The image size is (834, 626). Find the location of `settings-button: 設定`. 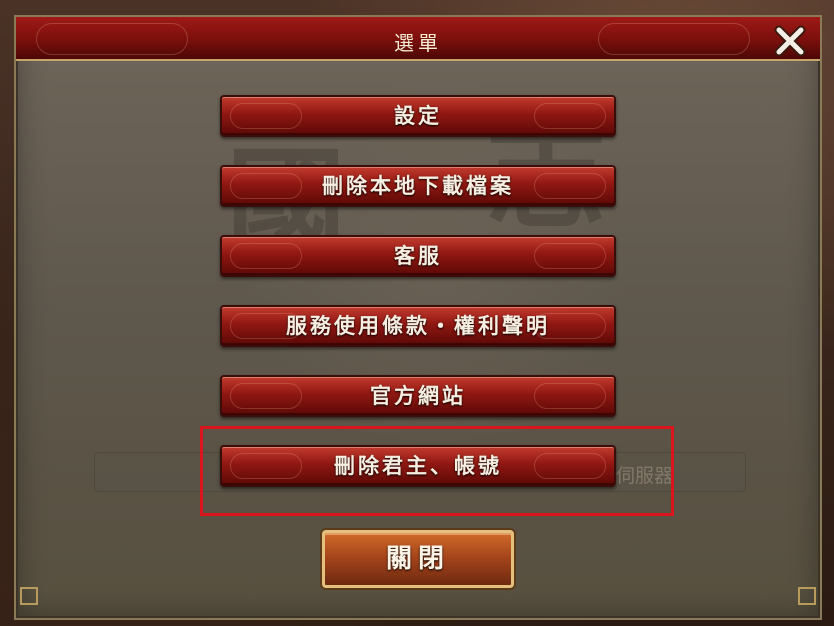

settings-button: 設定 is located at coordinates (418, 116).